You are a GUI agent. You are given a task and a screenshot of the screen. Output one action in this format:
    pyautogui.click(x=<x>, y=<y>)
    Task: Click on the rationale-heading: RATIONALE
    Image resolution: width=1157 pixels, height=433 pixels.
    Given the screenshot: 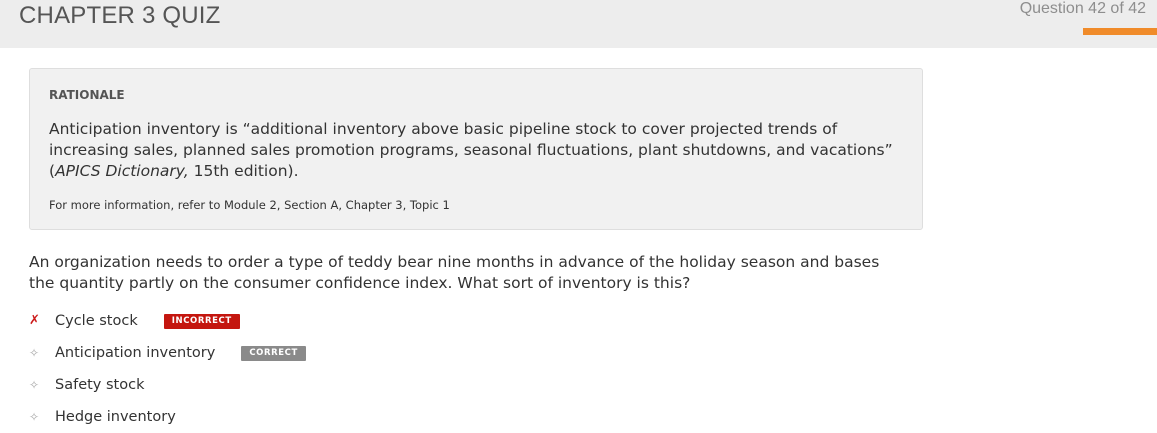 What is the action you would take?
    pyautogui.click(x=87, y=95)
    